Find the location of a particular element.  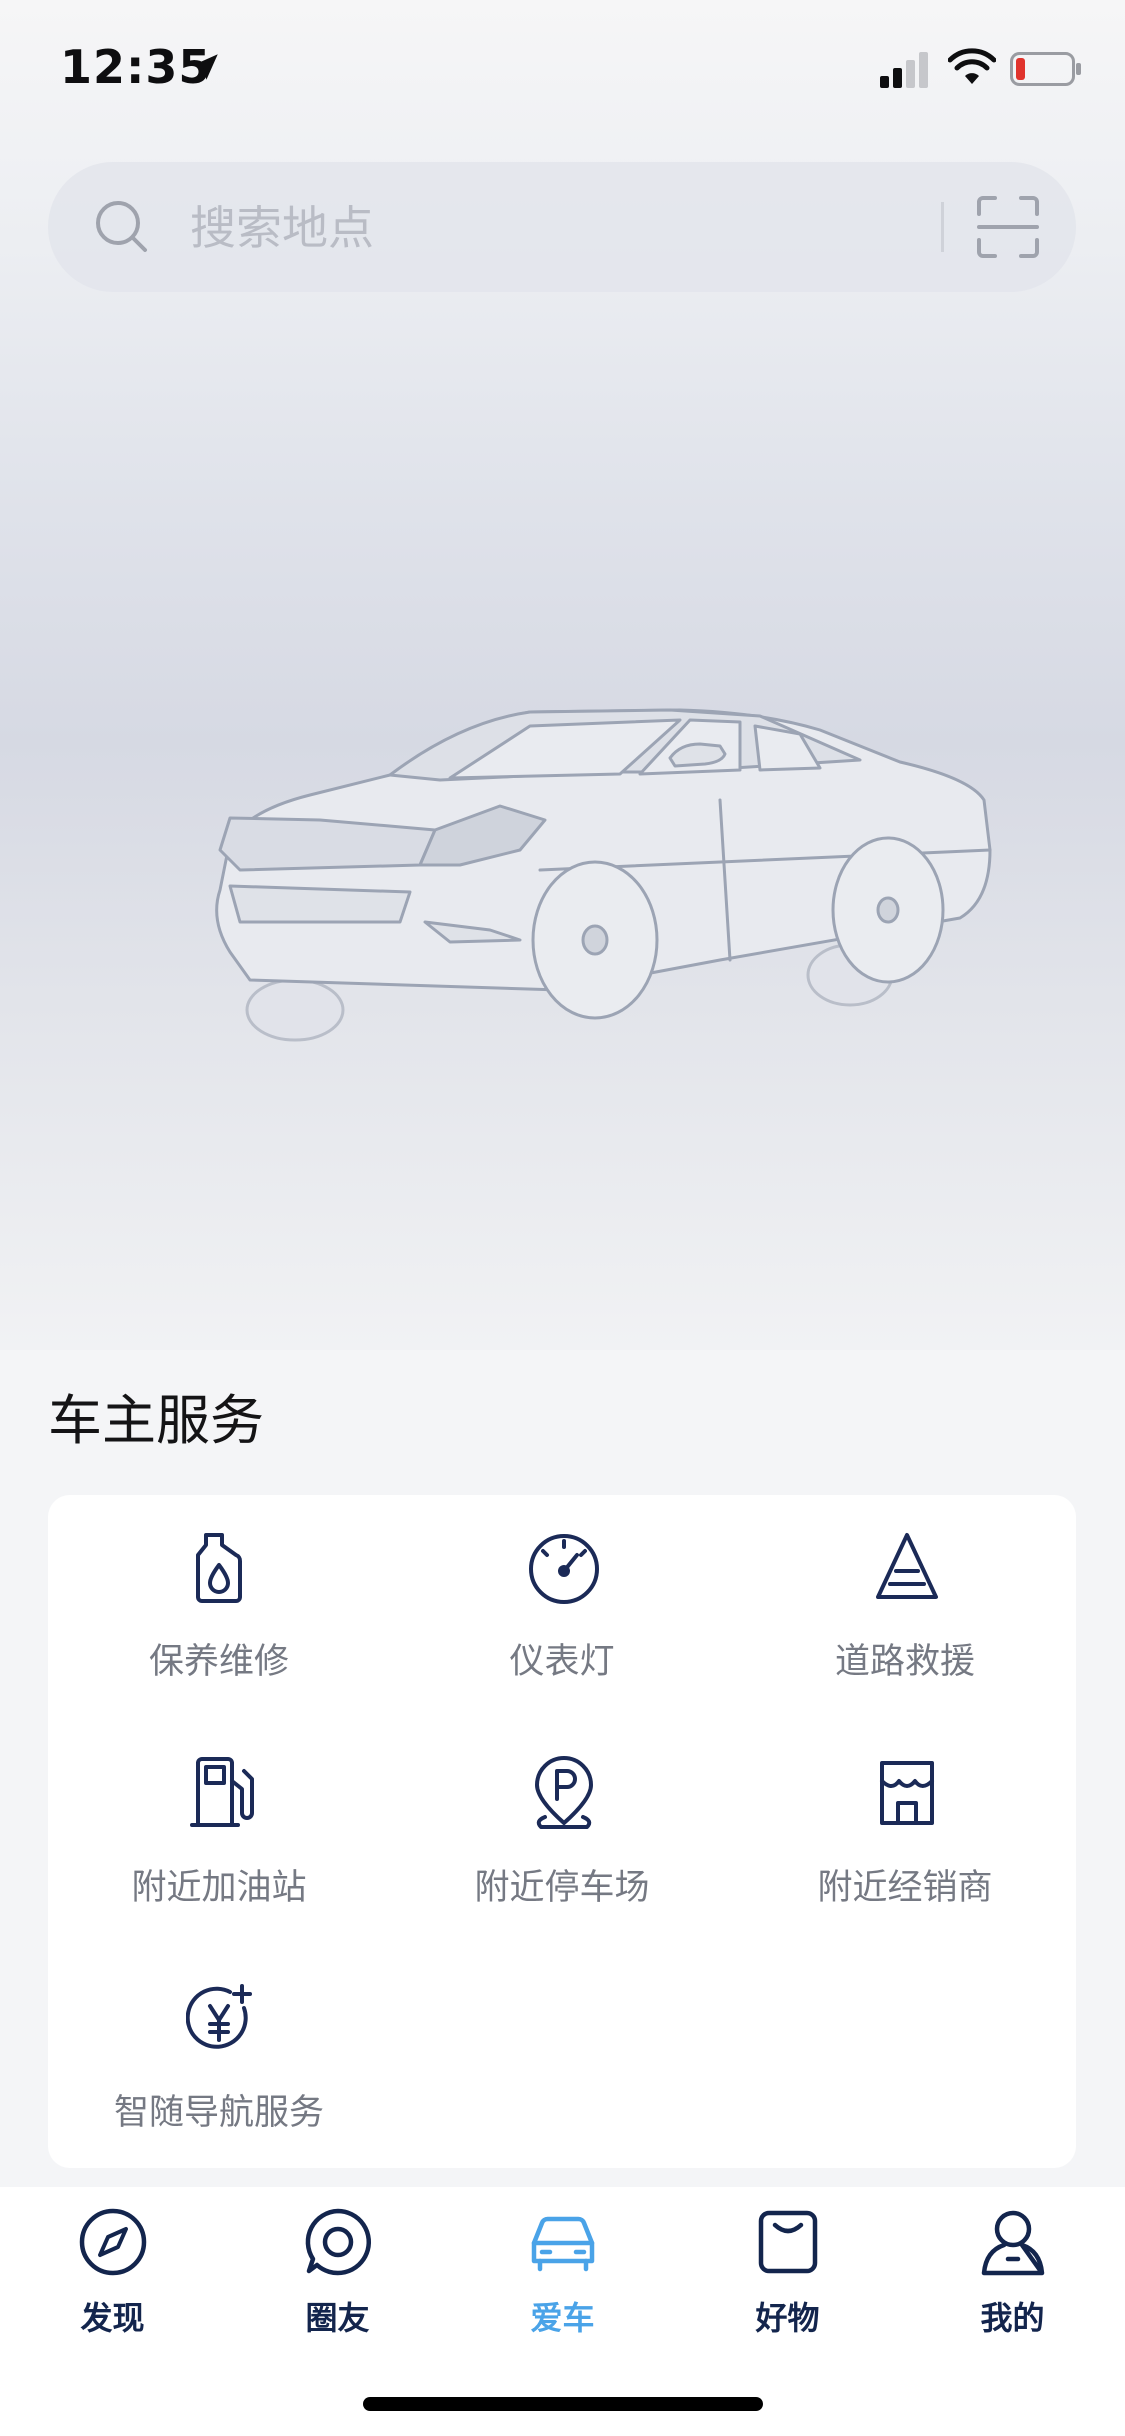

service-maintenance: 保养维修 is located at coordinates (219, 1595).